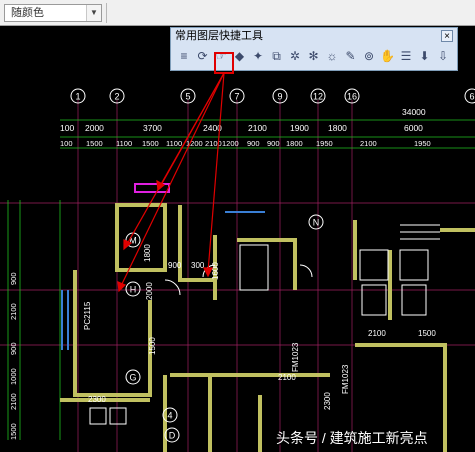  Describe the element at coordinates (94, 128) in the screenshot. I see `dim-label: 2000` at that location.